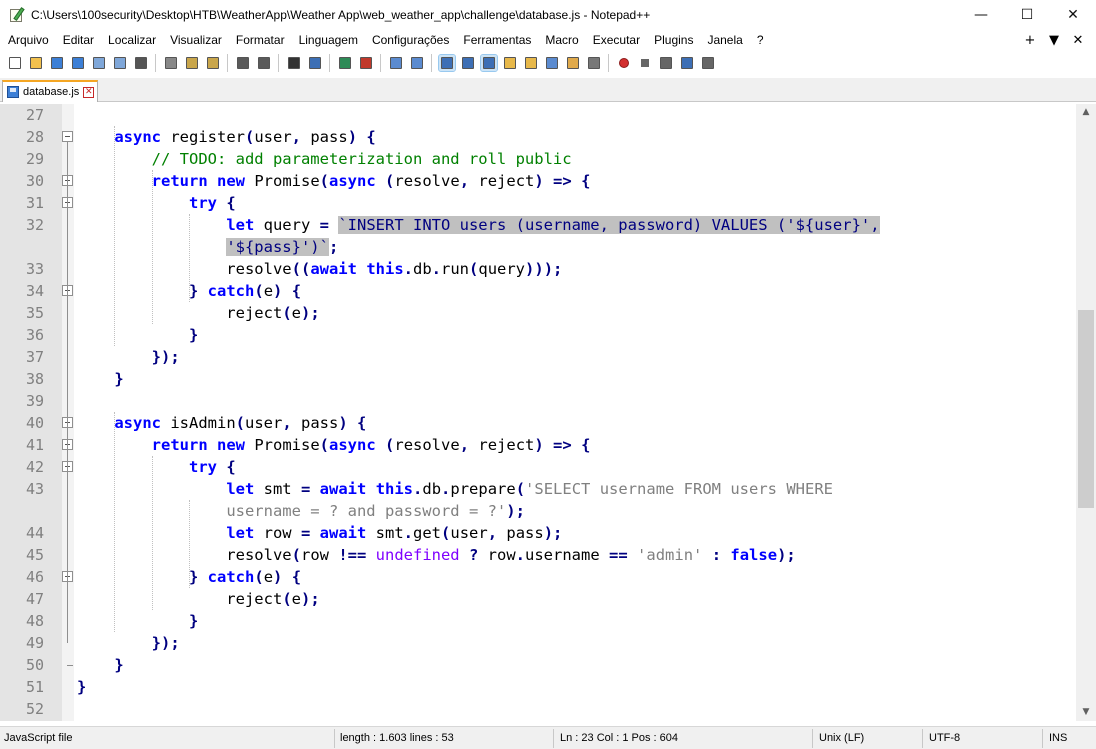 Image resolution: width=1096 pixels, height=749 pixels. Describe the element at coordinates (99, 63) in the screenshot. I see `close-icon` at that location.